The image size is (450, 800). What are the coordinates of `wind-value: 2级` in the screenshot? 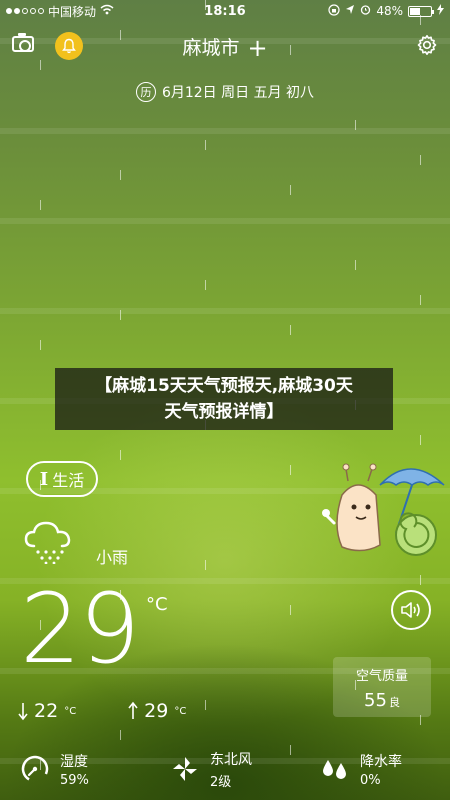 It's located at (221, 782).